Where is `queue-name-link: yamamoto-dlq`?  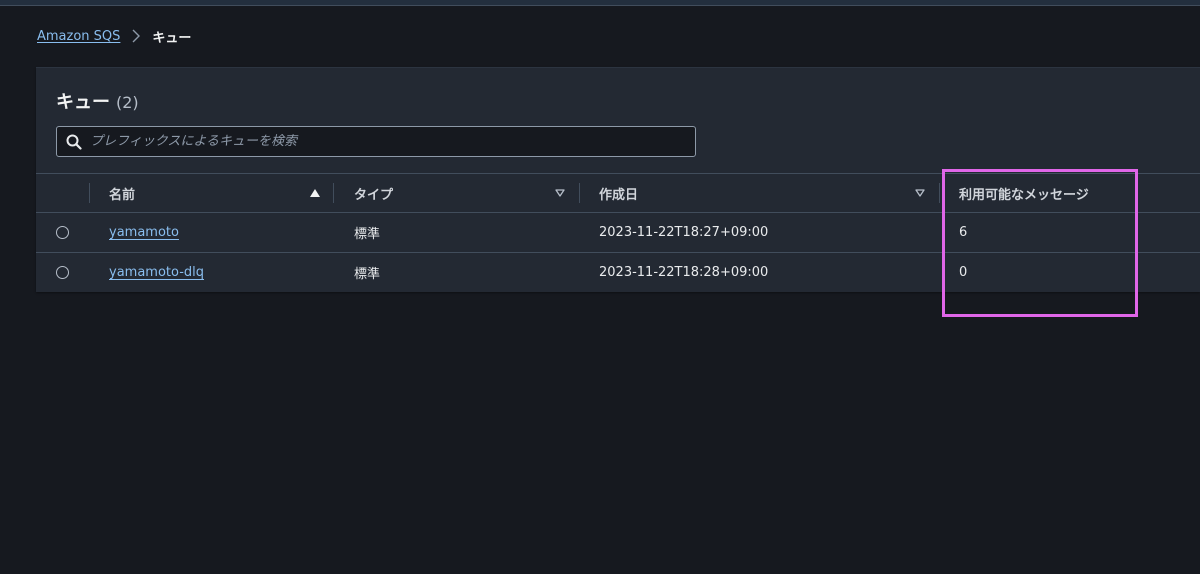 queue-name-link: yamamoto-dlq is located at coordinates (156, 272).